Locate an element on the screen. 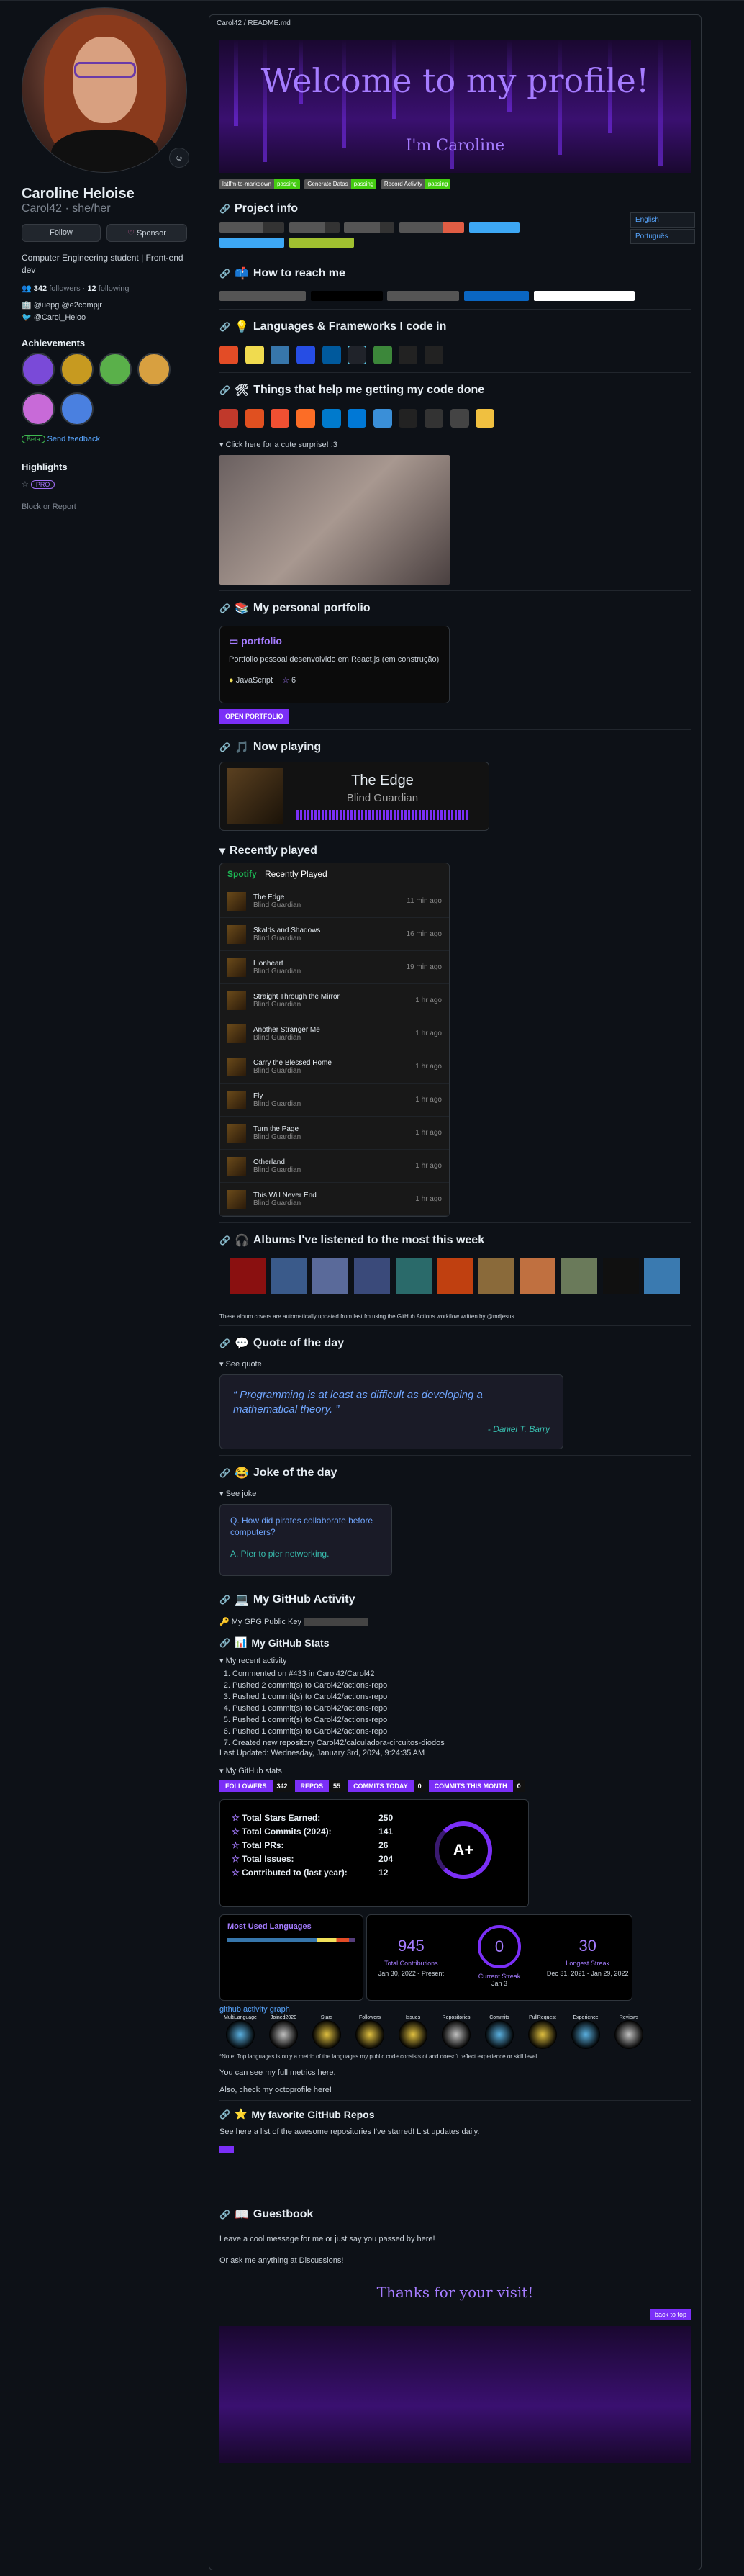 This screenshot has width=744, height=2576. stats-badge: FOLLOWERS 342 is located at coordinates (255, 1786).